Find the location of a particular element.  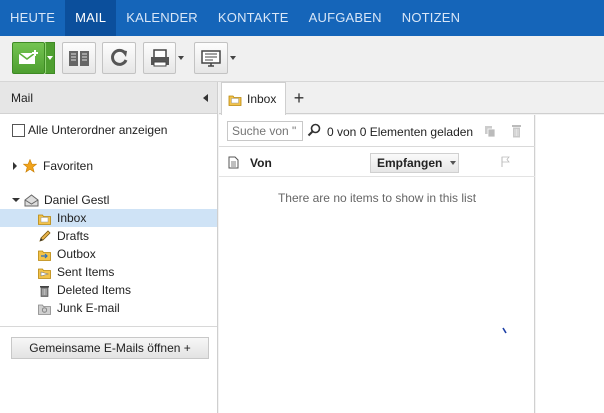

toolbar is located at coordinates (302, 59).